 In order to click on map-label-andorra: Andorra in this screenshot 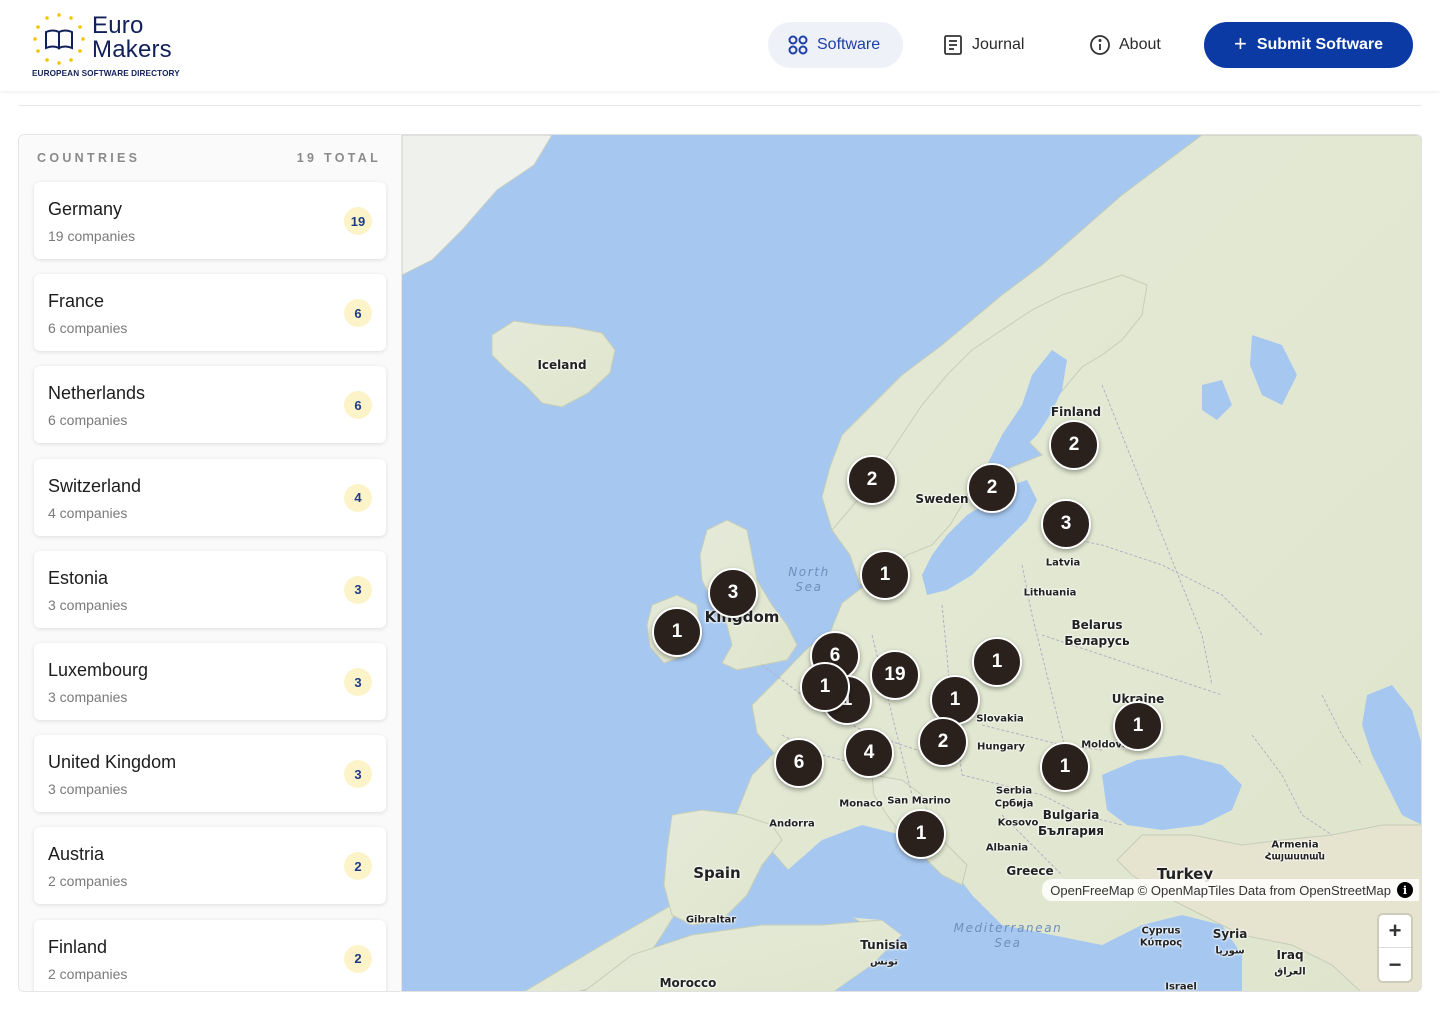, I will do `click(792, 824)`.